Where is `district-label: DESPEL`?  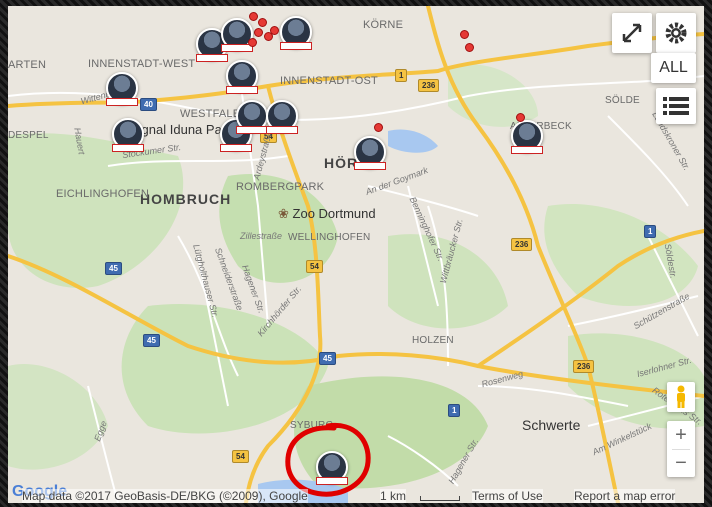 district-label: DESPEL is located at coordinates (28, 135).